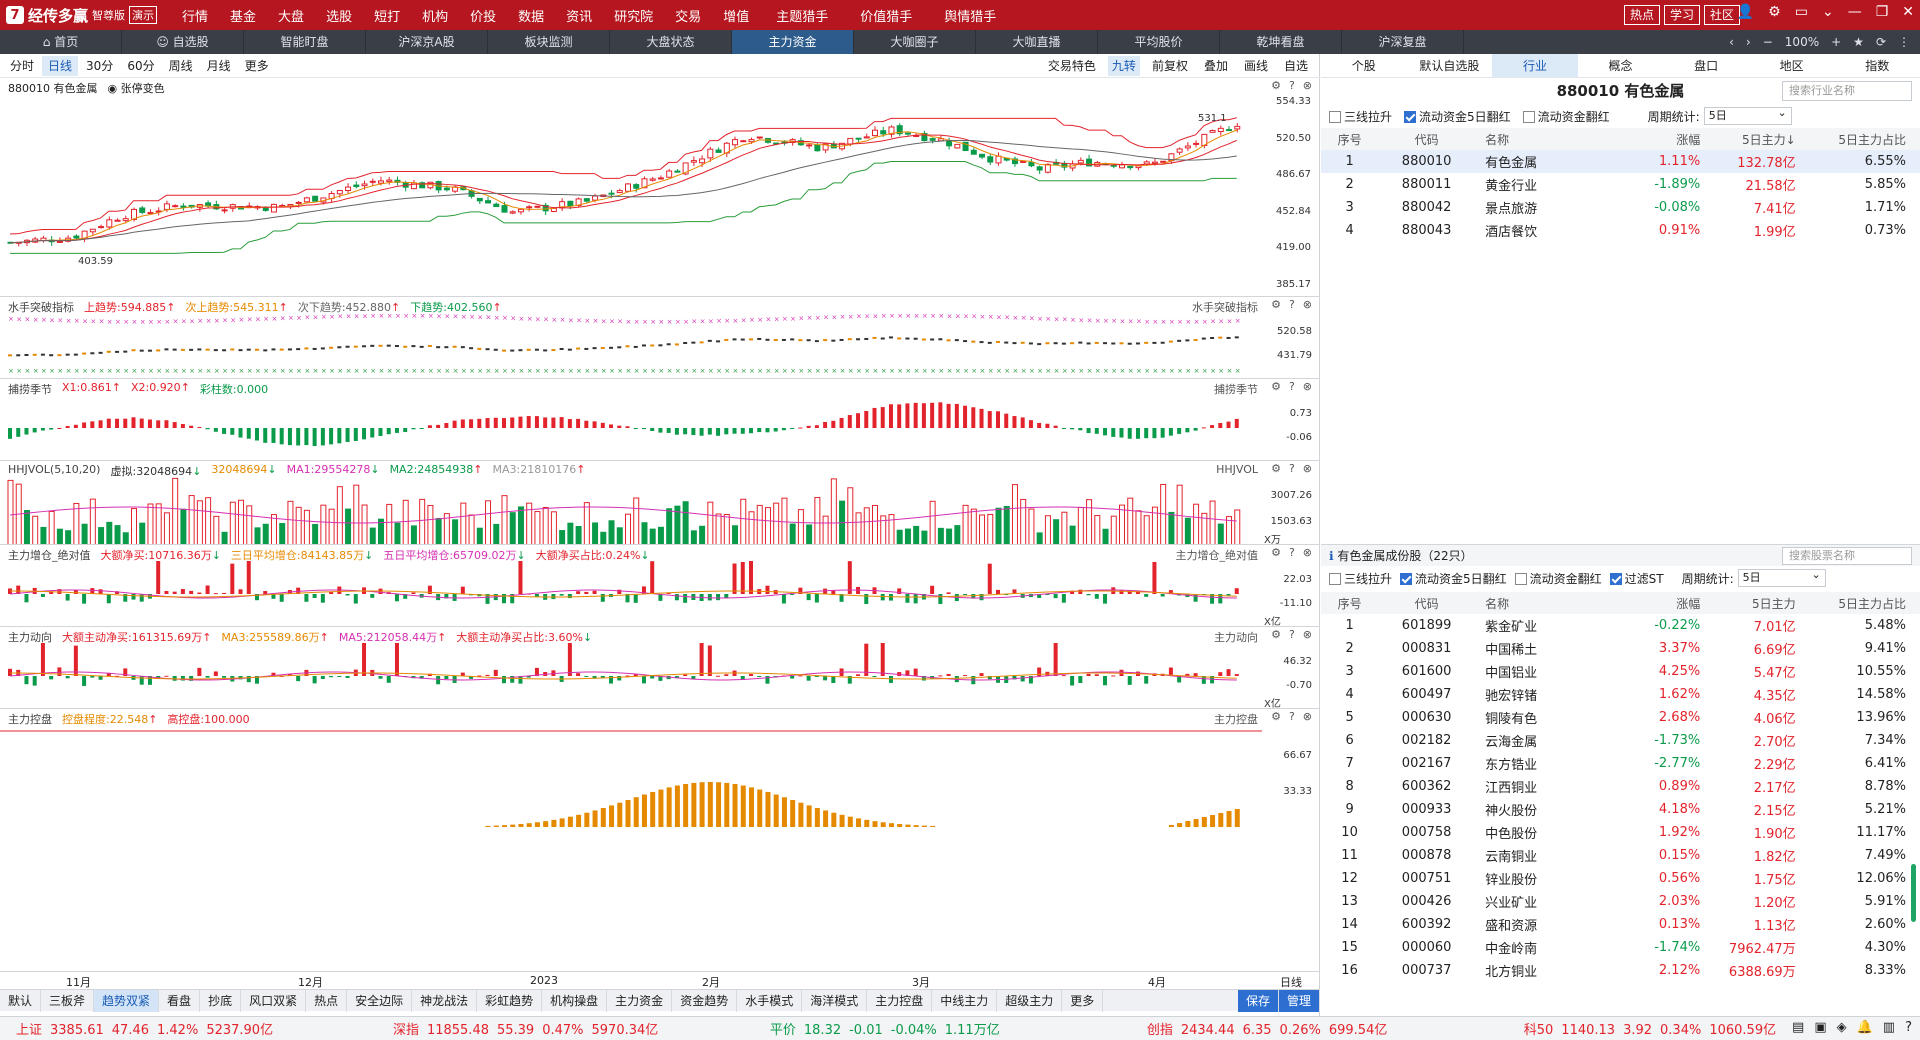 The height and width of the screenshot is (1040, 1920). Describe the element at coordinates (1857, 139) in the screenshot. I see `column-header: 5日主力占比` at that location.